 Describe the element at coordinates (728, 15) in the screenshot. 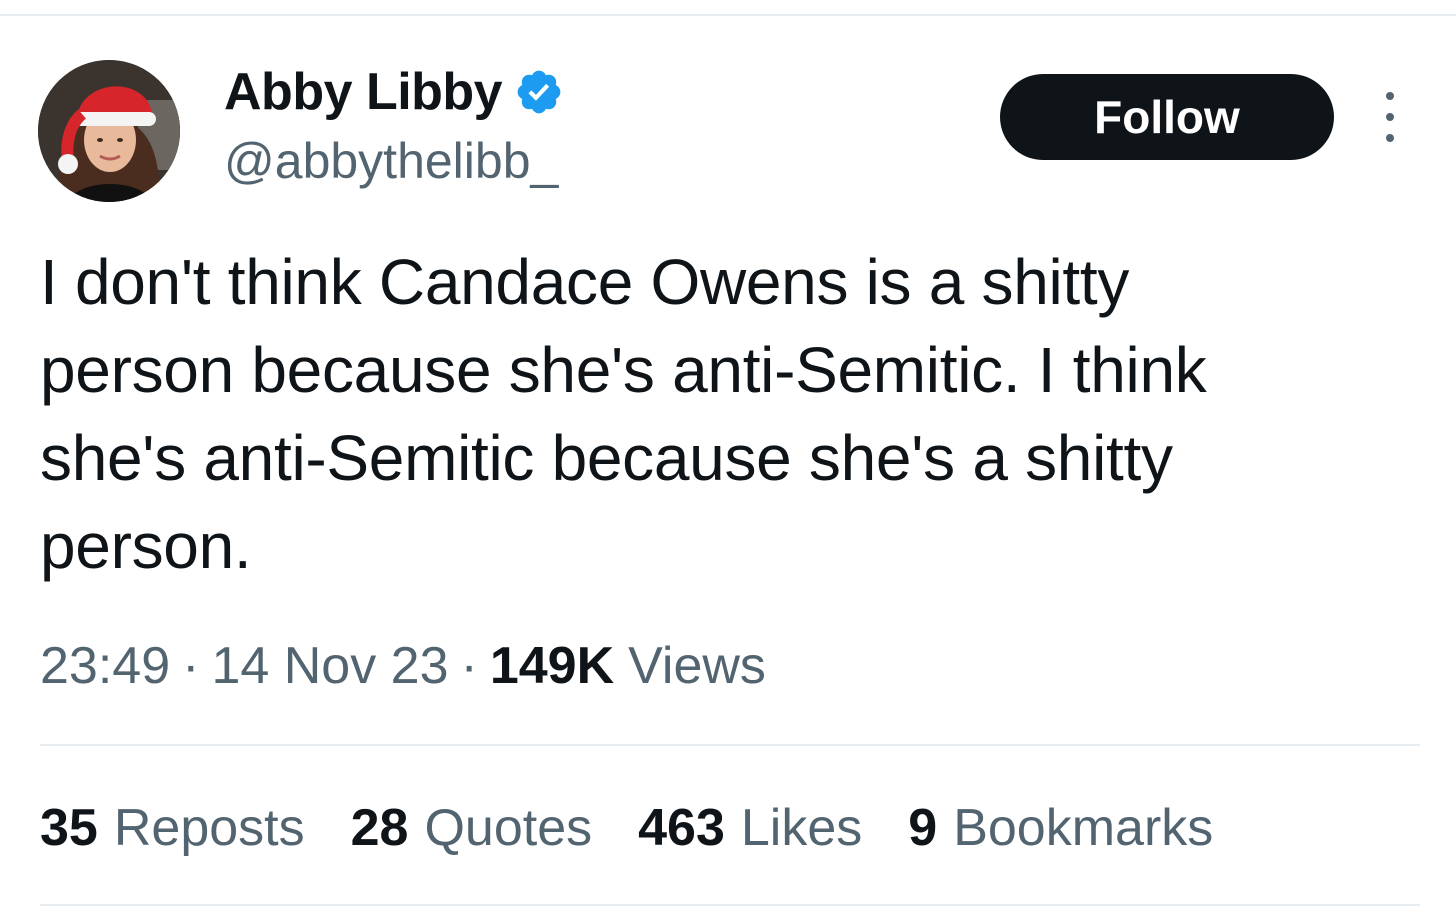

I see `top-divider` at that location.